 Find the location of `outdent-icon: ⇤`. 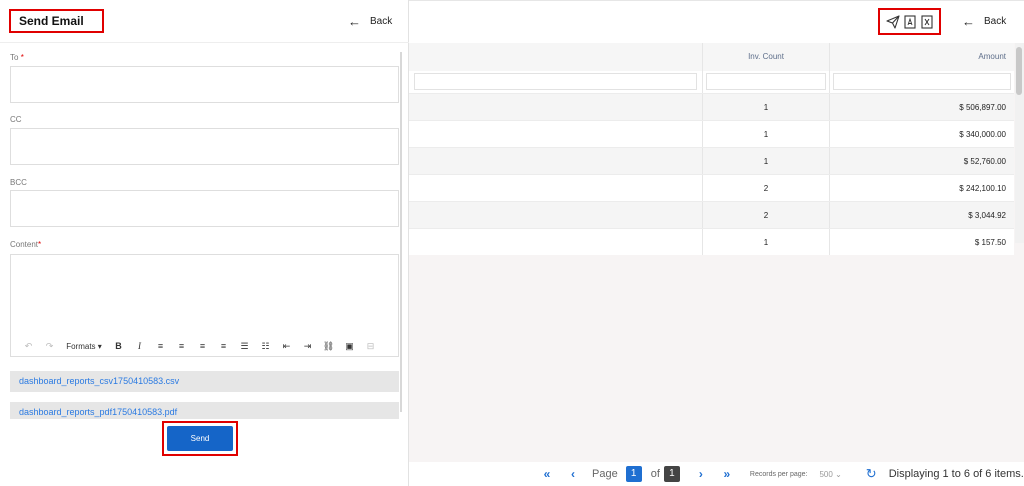

outdent-icon: ⇤ is located at coordinates (286, 346).